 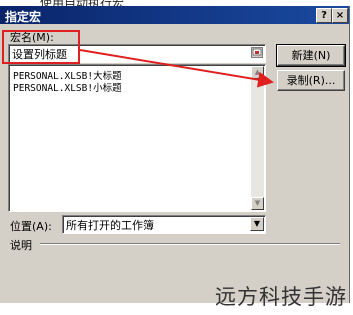 I want to click on scroll-up-icon: ▲, so click(x=257, y=72).